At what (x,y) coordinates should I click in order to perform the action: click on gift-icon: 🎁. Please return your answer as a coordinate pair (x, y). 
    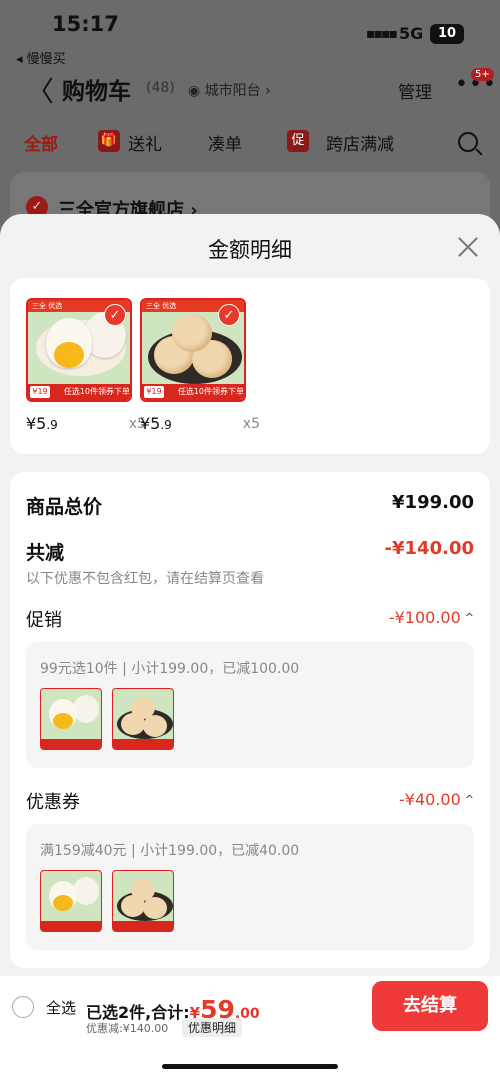
    Looking at the image, I should click on (109, 141).